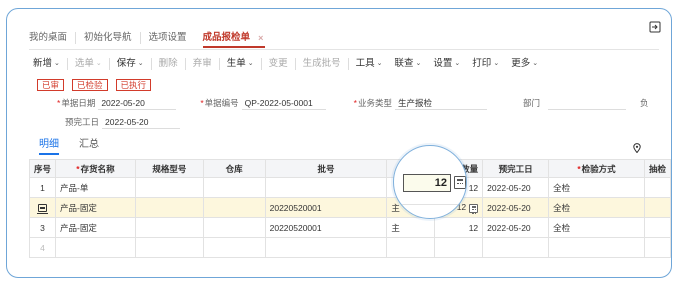  I want to click on column-header-batch: 批号, so click(326, 168).